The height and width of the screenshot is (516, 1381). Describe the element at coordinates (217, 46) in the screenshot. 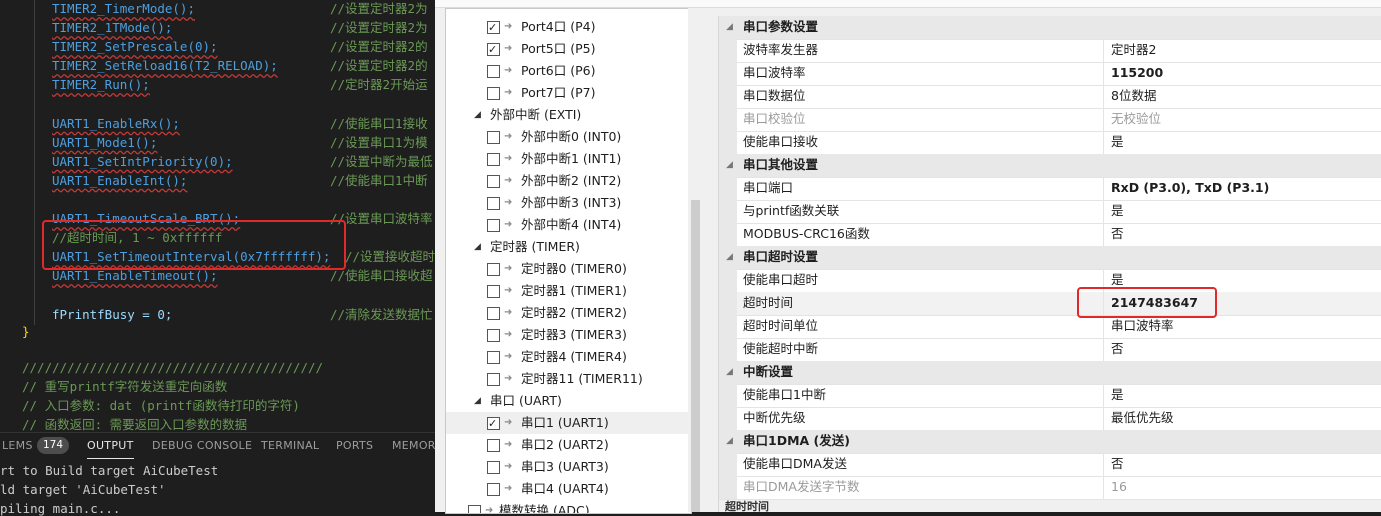

I see `code-line: TIMER2_SetPrescale(0); //设置定时器2的` at that location.